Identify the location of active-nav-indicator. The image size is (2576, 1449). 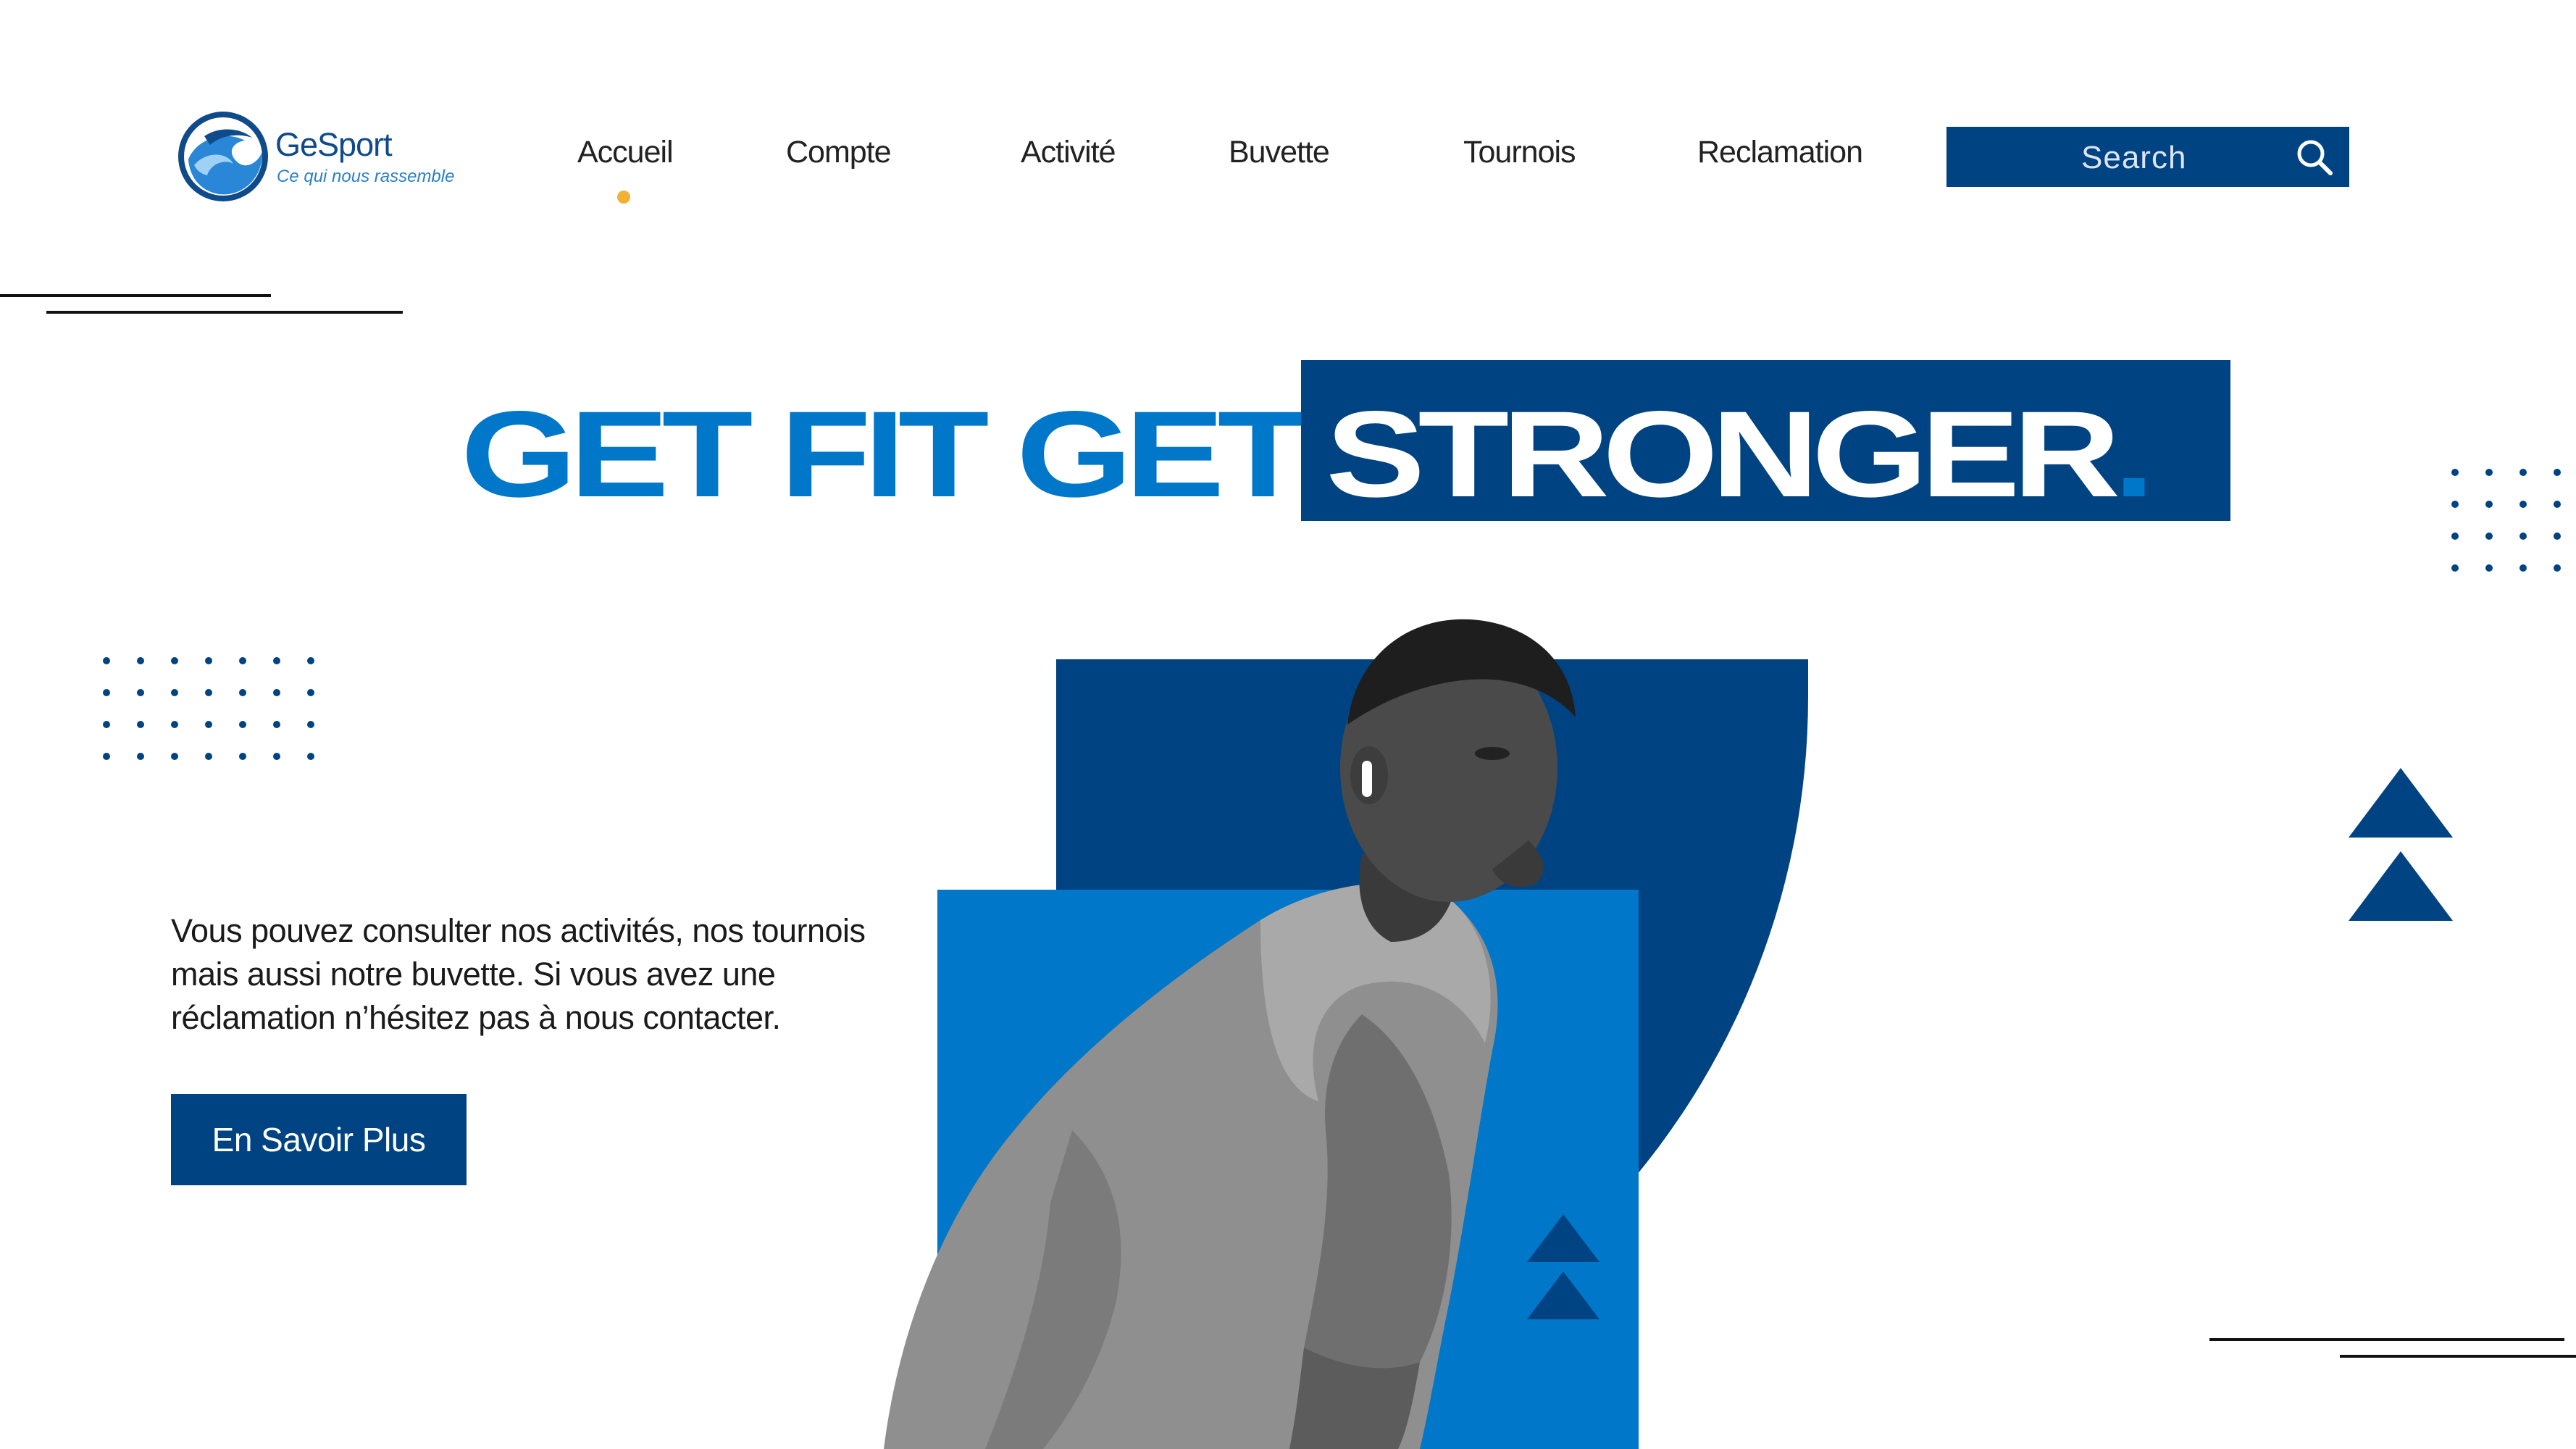
(623, 198).